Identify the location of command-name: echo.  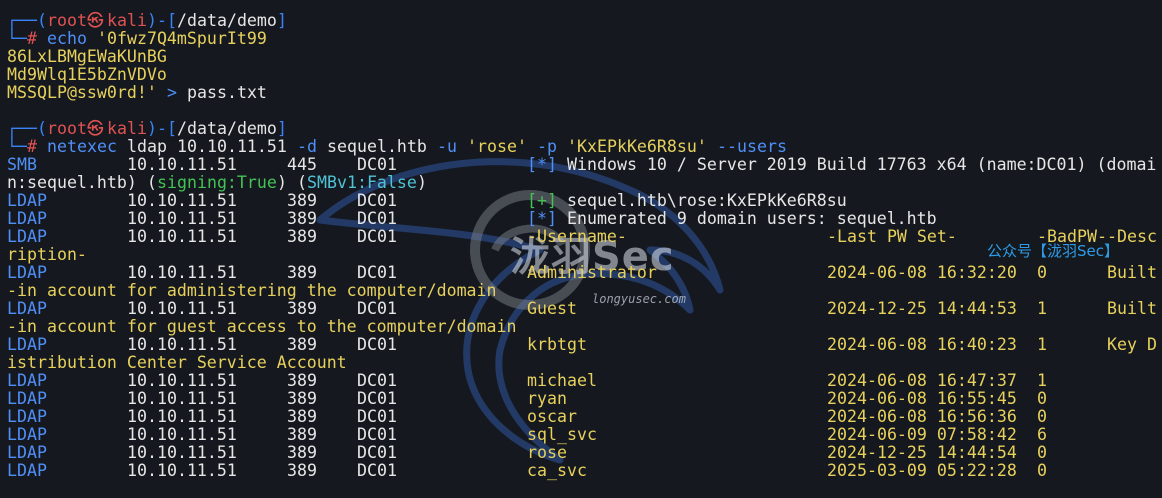
(67, 38).